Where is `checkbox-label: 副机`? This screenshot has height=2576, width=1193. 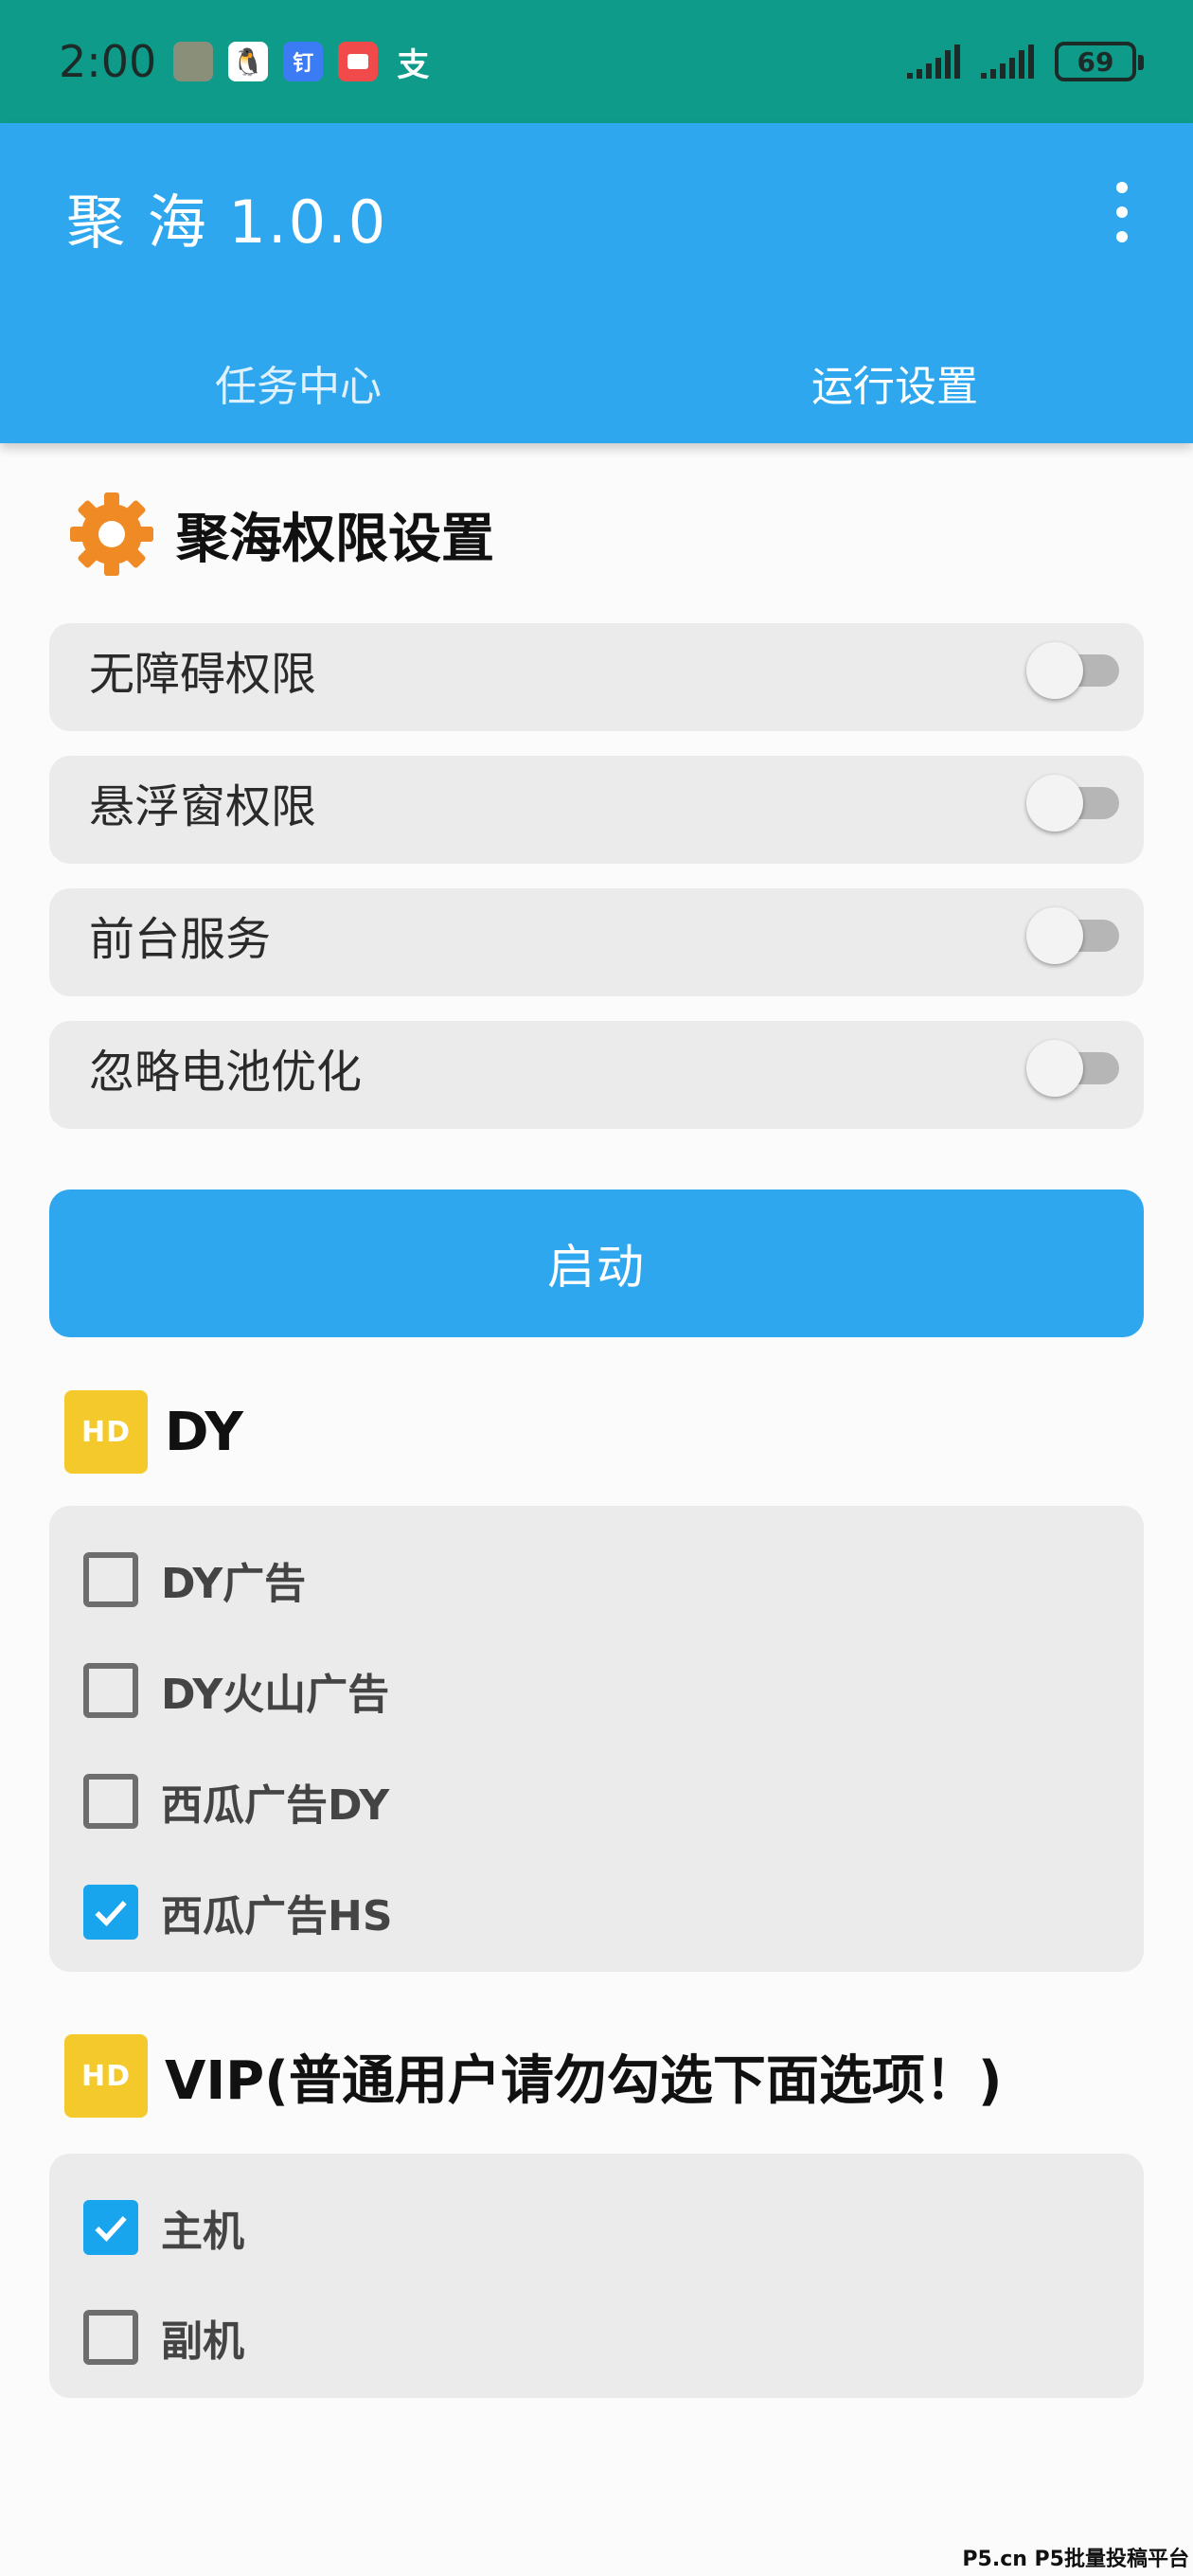
checkbox-label: 副机 is located at coordinates (202, 2341).